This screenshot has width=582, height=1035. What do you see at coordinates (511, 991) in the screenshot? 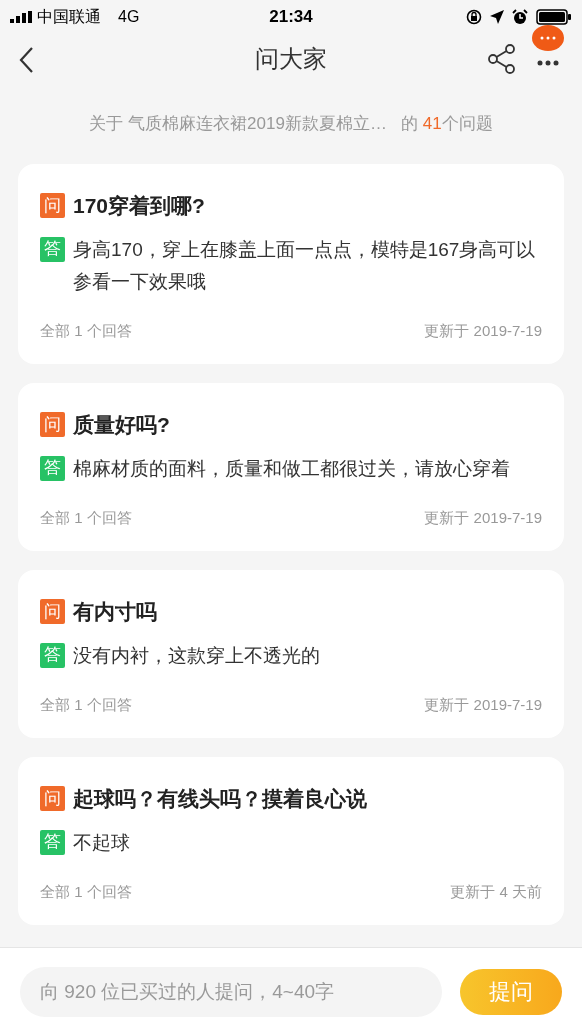
I see `ask-button: 提问` at bounding box center [511, 991].